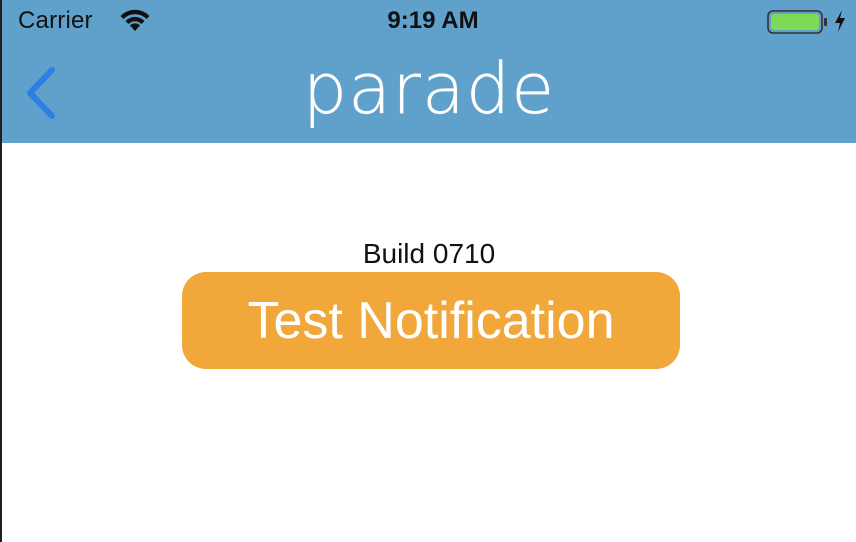 The height and width of the screenshot is (542, 856). I want to click on build-label: Build 0710, so click(429, 253).